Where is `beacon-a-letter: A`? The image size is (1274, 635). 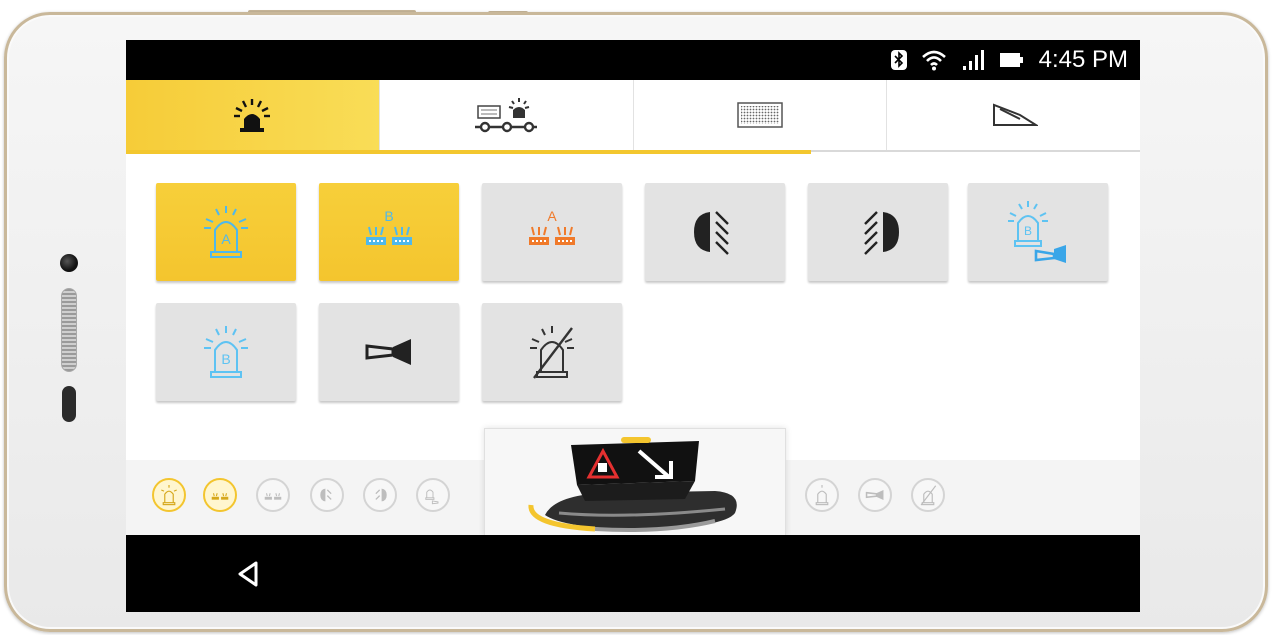
beacon-a-letter: A is located at coordinates (226, 239).